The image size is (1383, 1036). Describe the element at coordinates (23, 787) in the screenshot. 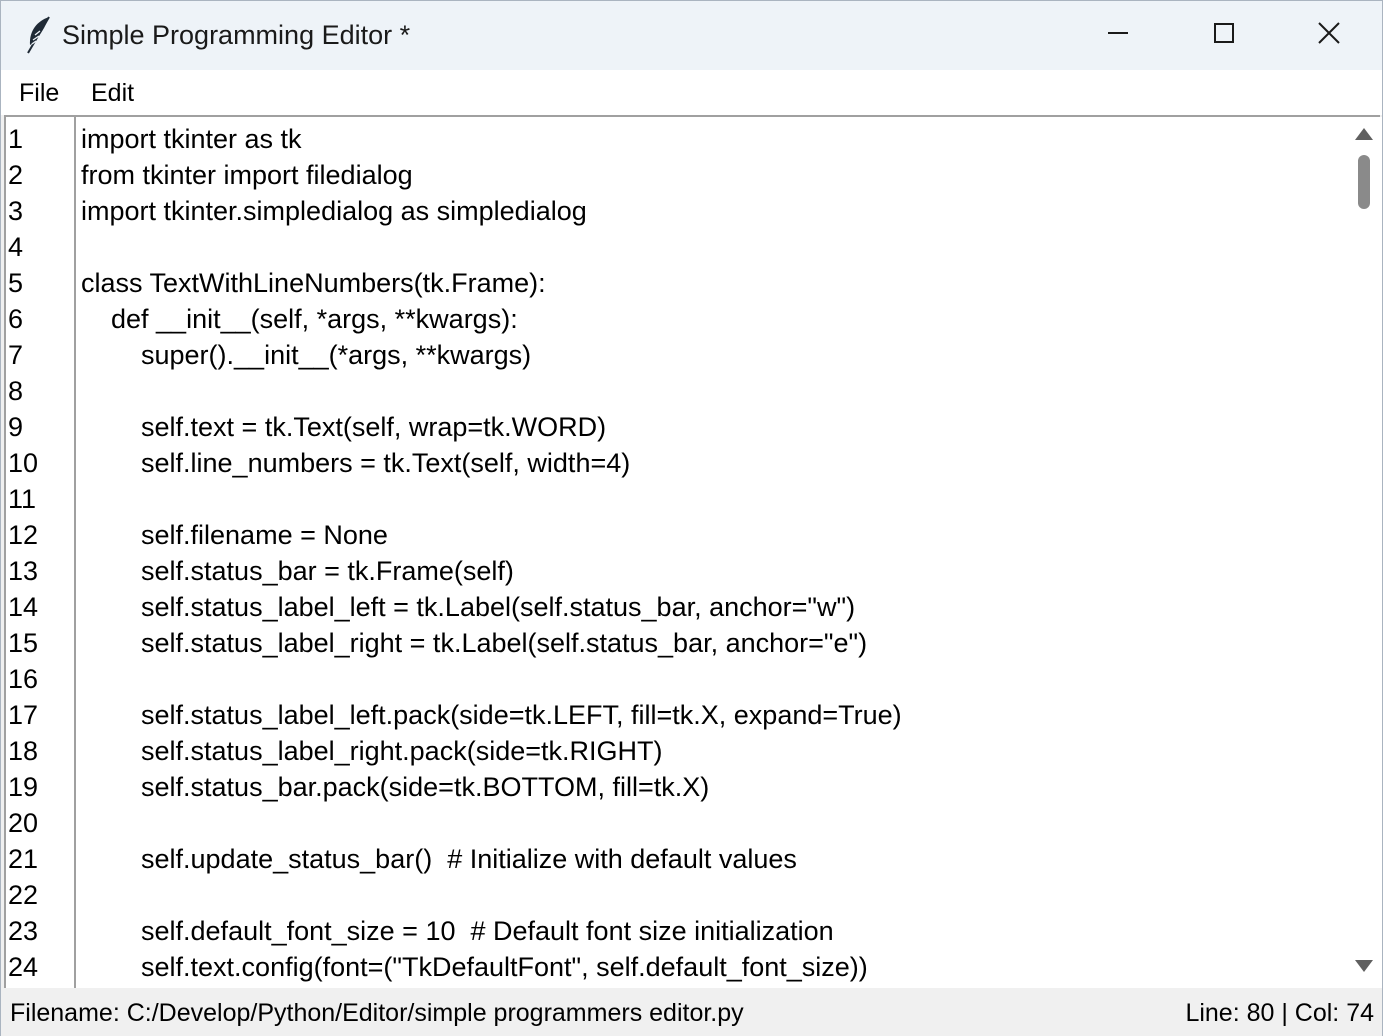

I see `line-number: 19` at that location.